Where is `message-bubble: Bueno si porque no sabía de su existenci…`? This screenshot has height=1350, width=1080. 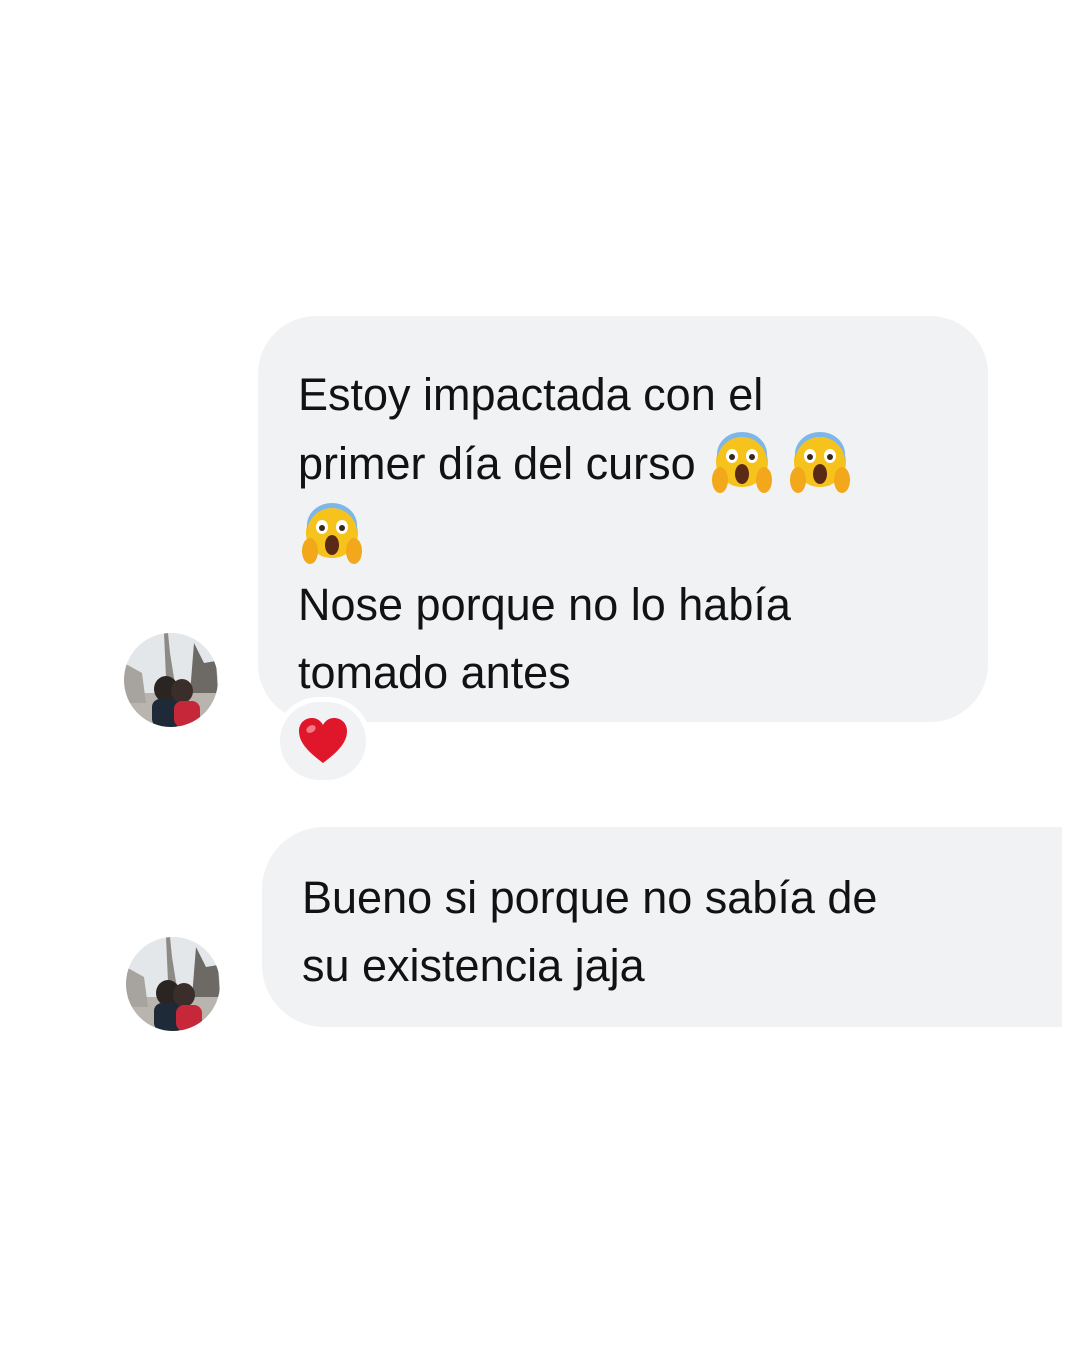
message-bubble: Bueno si porque no sabía de su existenci… is located at coordinates (662, 927).